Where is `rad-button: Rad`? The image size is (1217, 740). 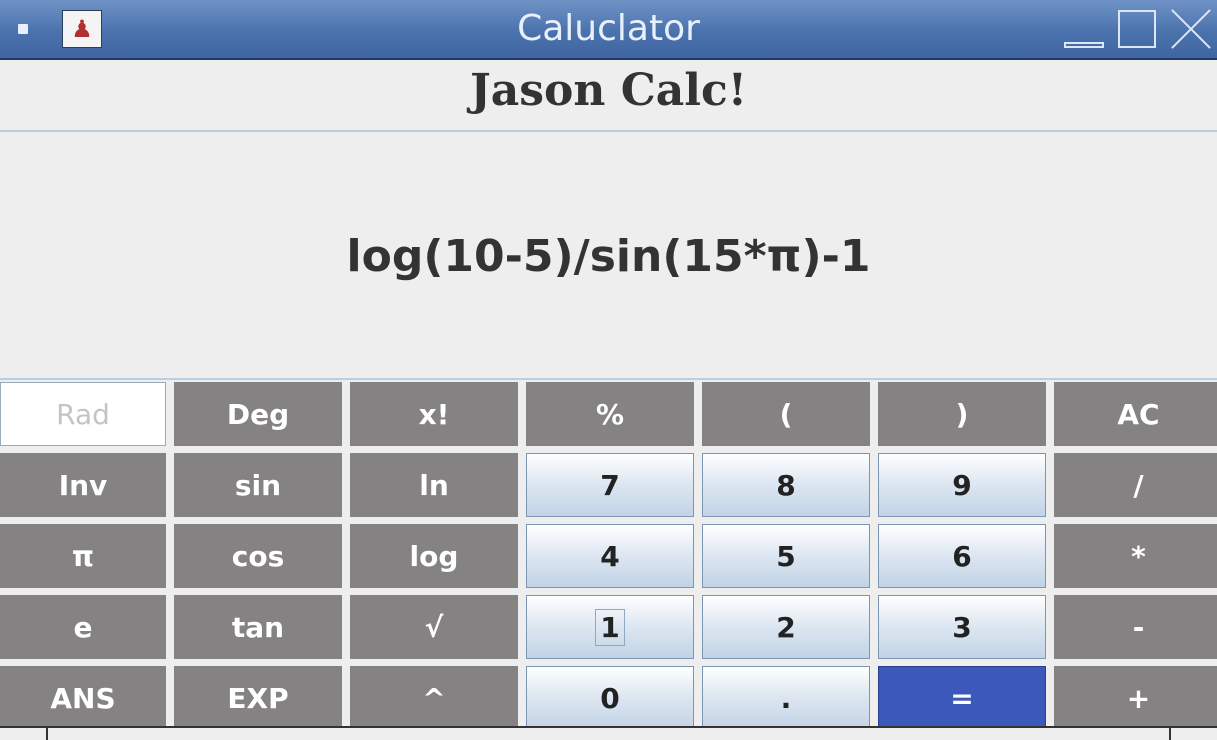
rad-button: Rad is located at coordinates (83, 414).